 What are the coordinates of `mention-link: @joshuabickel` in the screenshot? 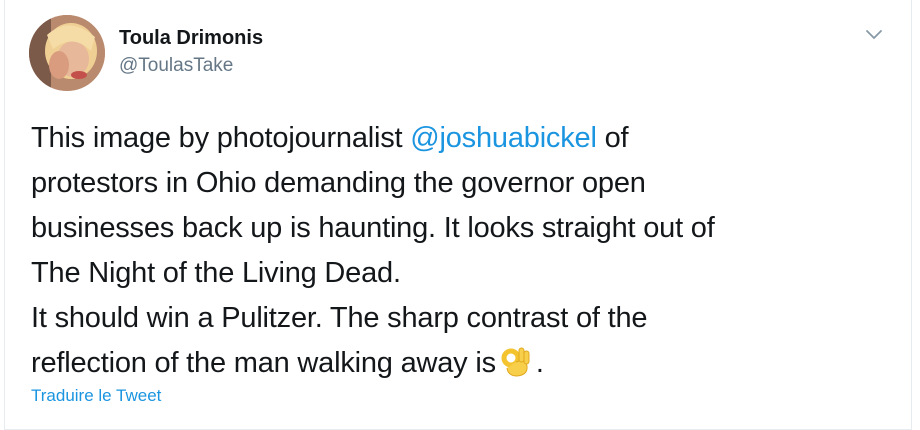 It's located at (503, 138).